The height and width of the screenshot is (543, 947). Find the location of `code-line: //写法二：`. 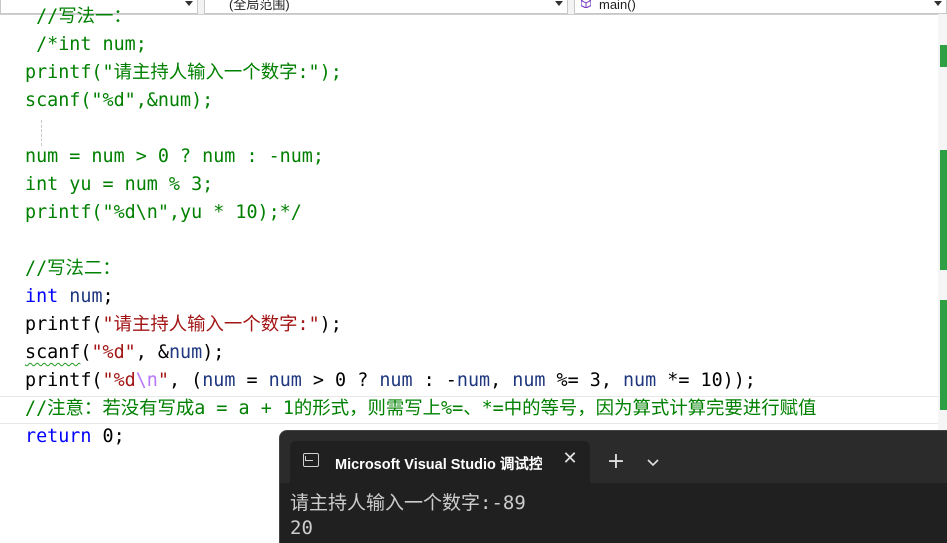

code-line: //写法二： is located at coordinates (73, 269).